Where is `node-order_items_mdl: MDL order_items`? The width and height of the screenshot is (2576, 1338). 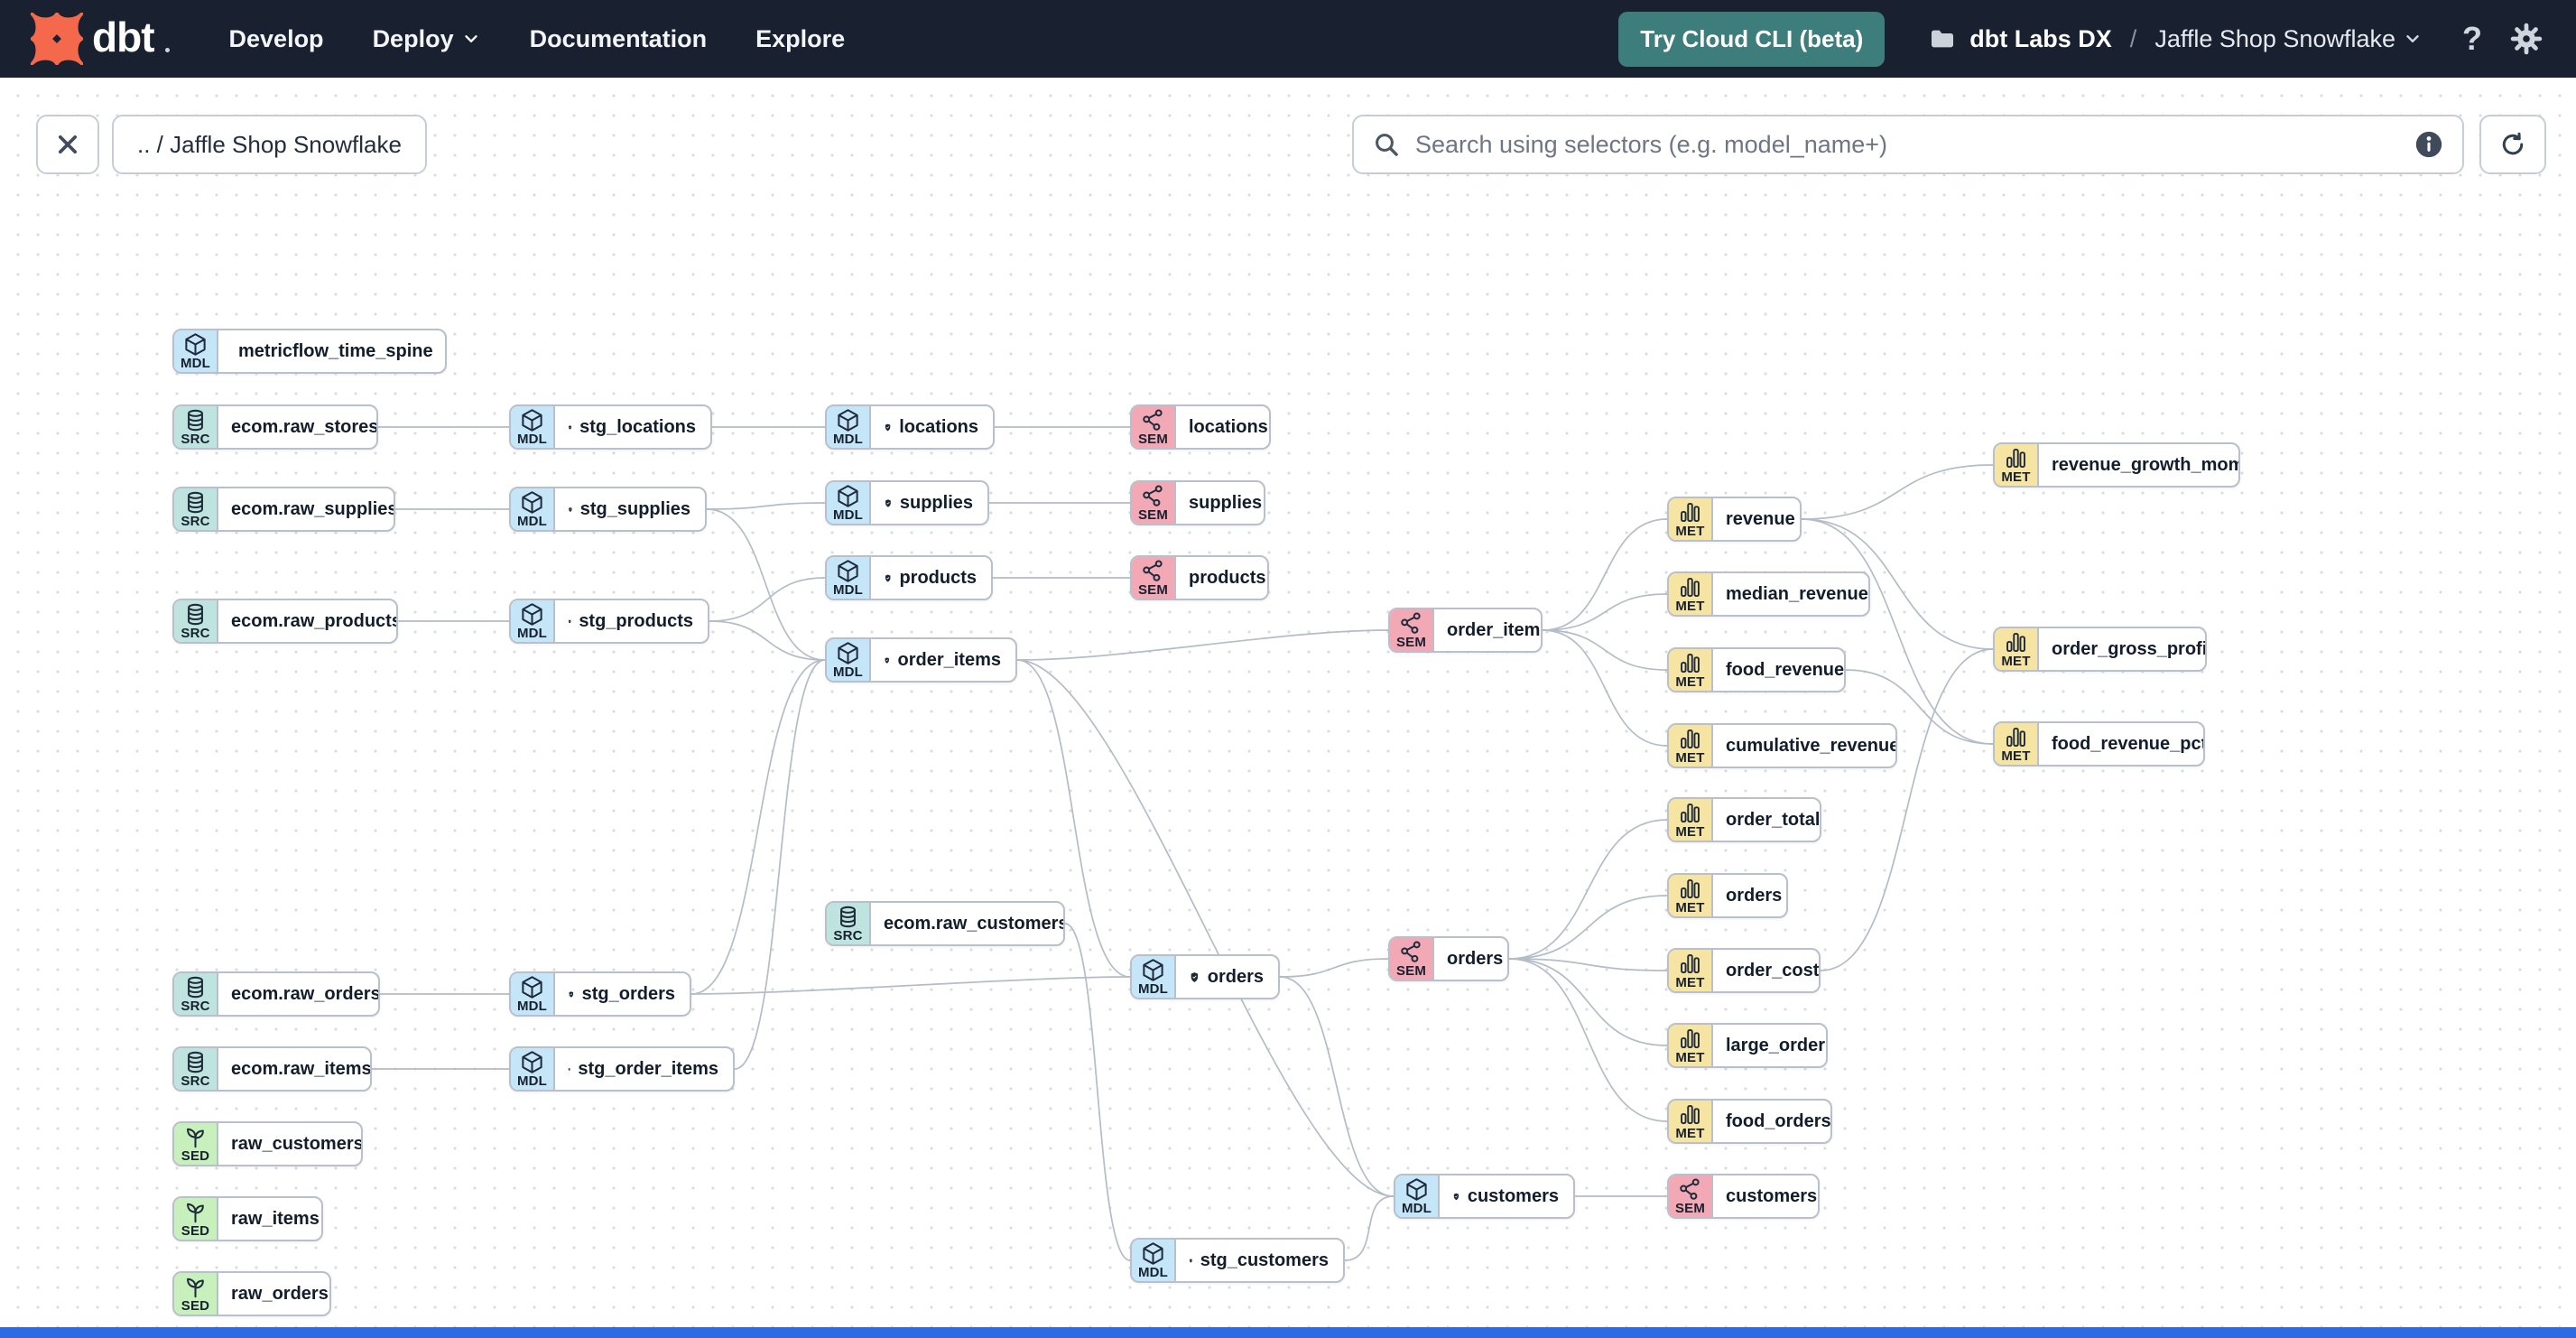
node-order_items_mdl: MDL order_items is located at coordinates (921, 660).